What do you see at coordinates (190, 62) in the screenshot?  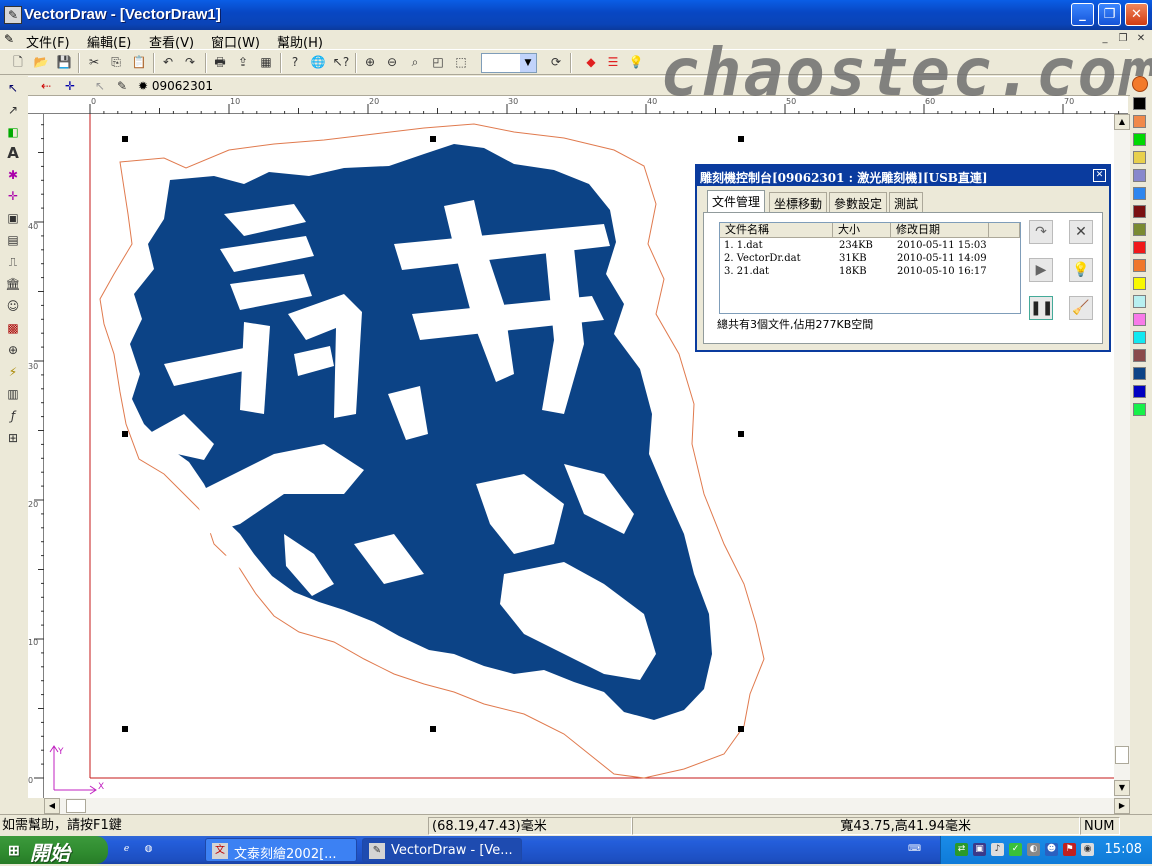 I see `redo-icon: ↷` at bounding box center [190, 62].